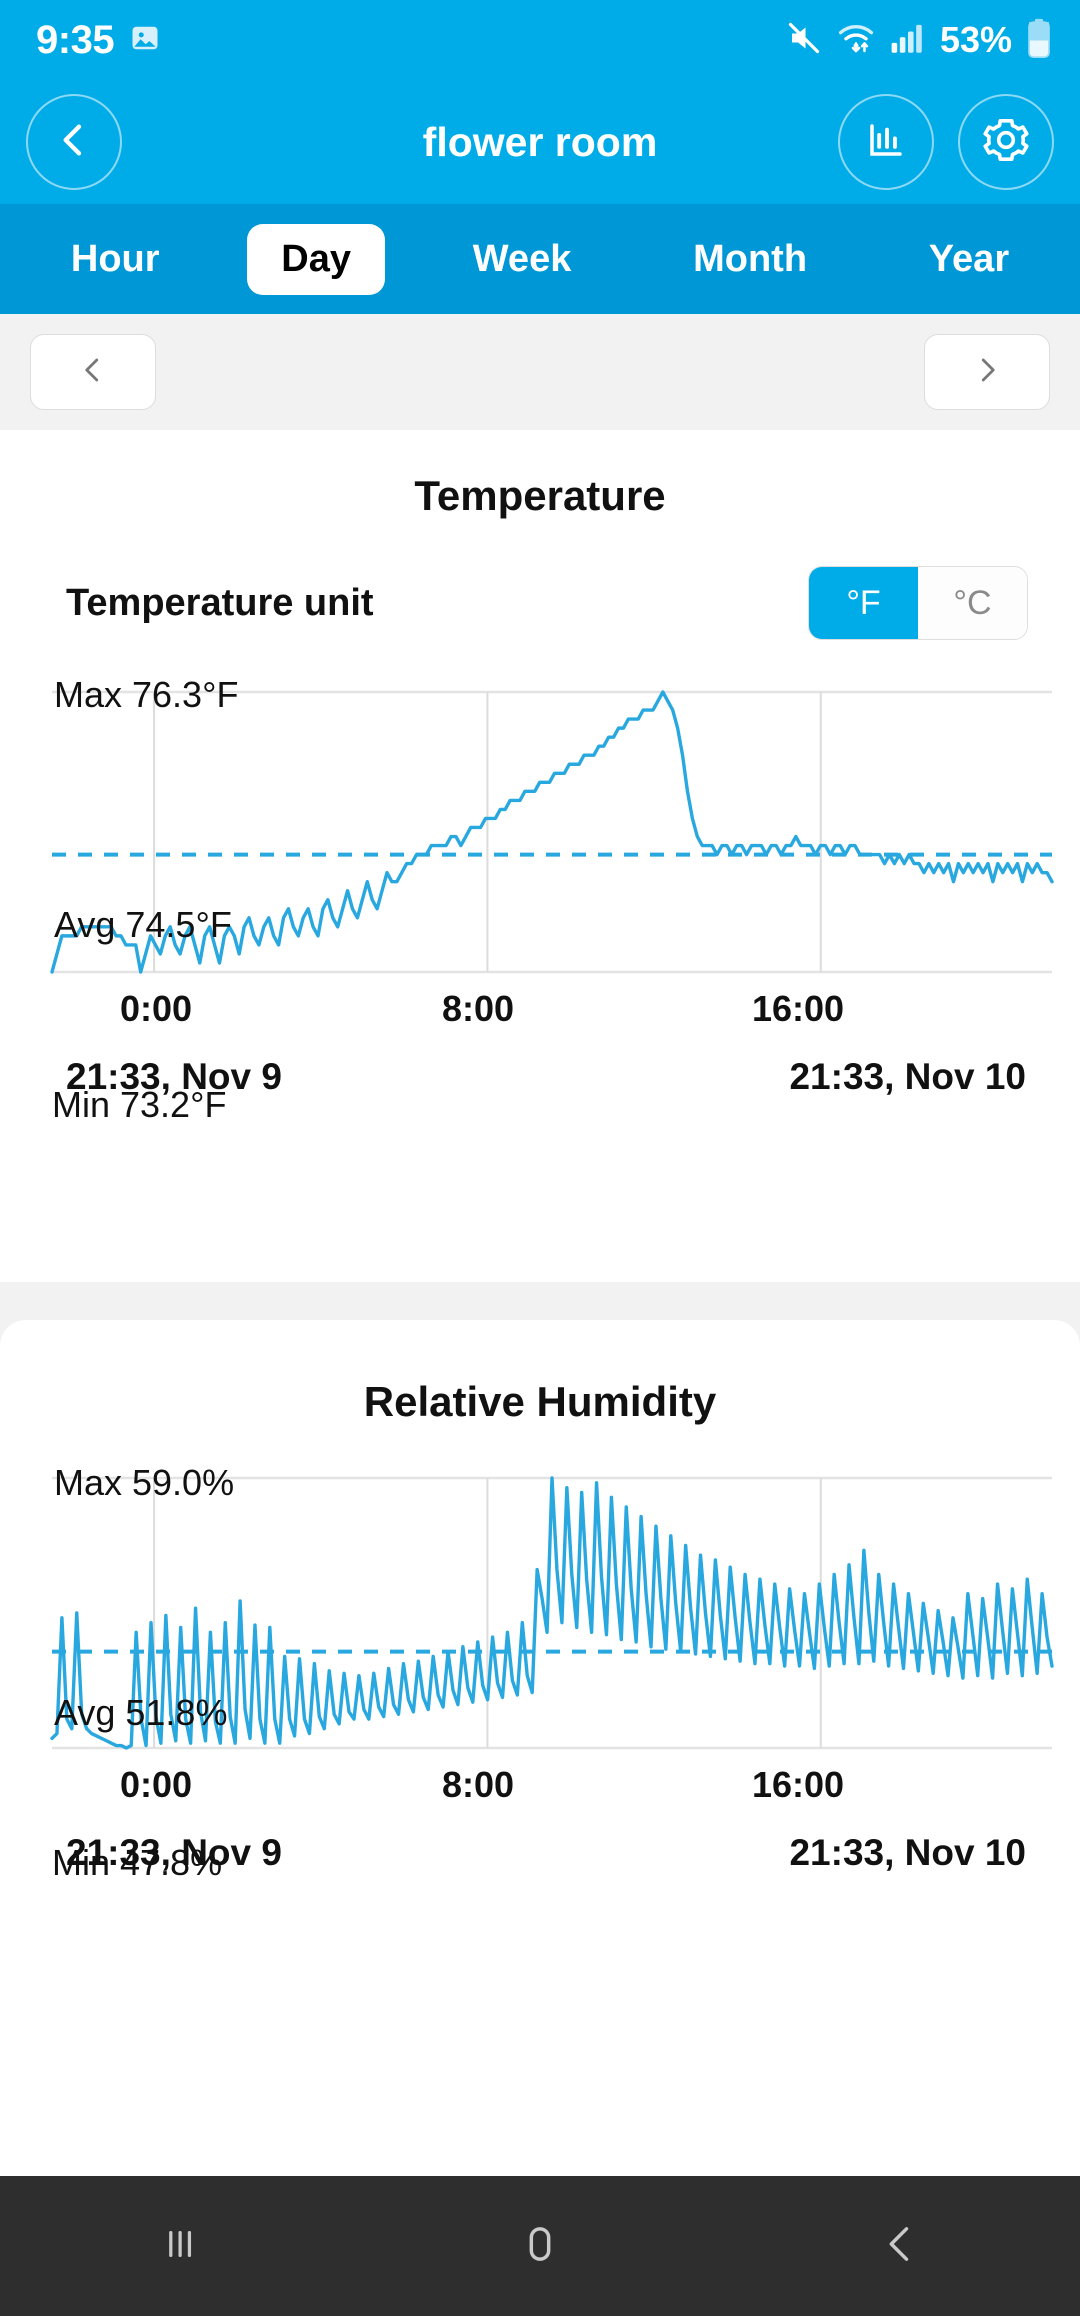 The width and height of the screenshot is (1080, 2316). What do you see at coordinates (750, 259) in the screenshot?
I see `tab-month: Month` at bounding box center [750, 259].